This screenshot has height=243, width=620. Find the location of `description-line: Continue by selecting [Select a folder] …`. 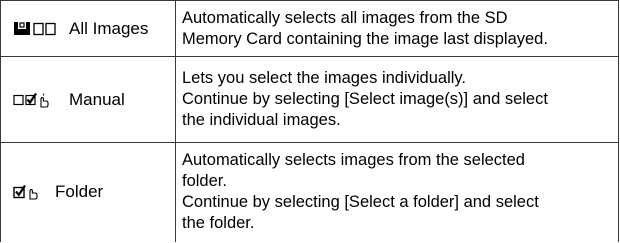

description-line: Continue by selecting [Select a folder] … is located at coordinates (360, 202).